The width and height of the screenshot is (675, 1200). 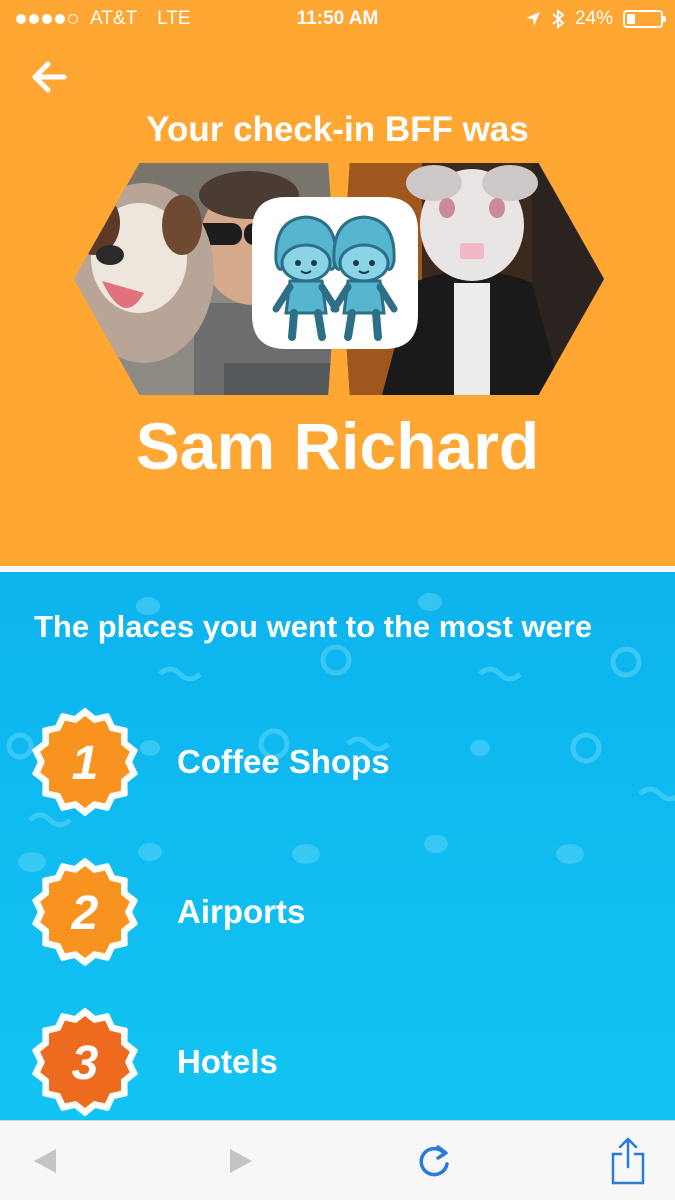 I want to click on place-item: 1 Coffee Shops, so click(x=337, y=762).